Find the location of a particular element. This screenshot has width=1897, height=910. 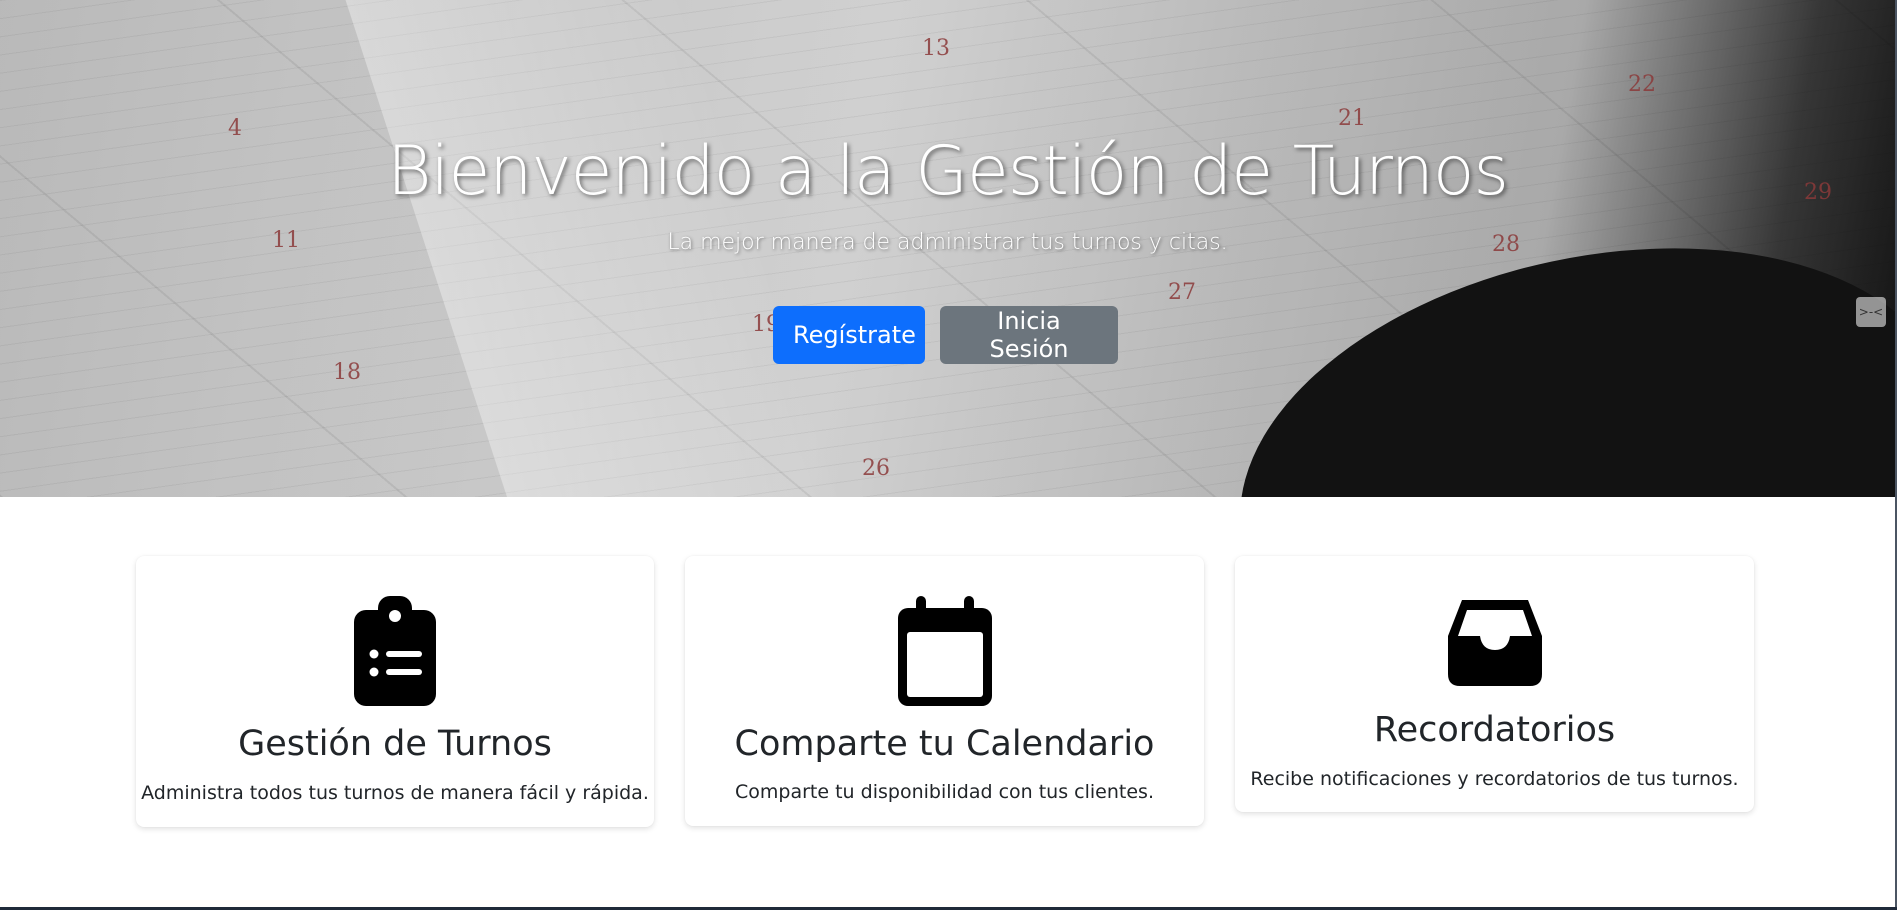

hero-title: Bienvenido a la Gestión de Turnos is located at coordinates (948, 171).